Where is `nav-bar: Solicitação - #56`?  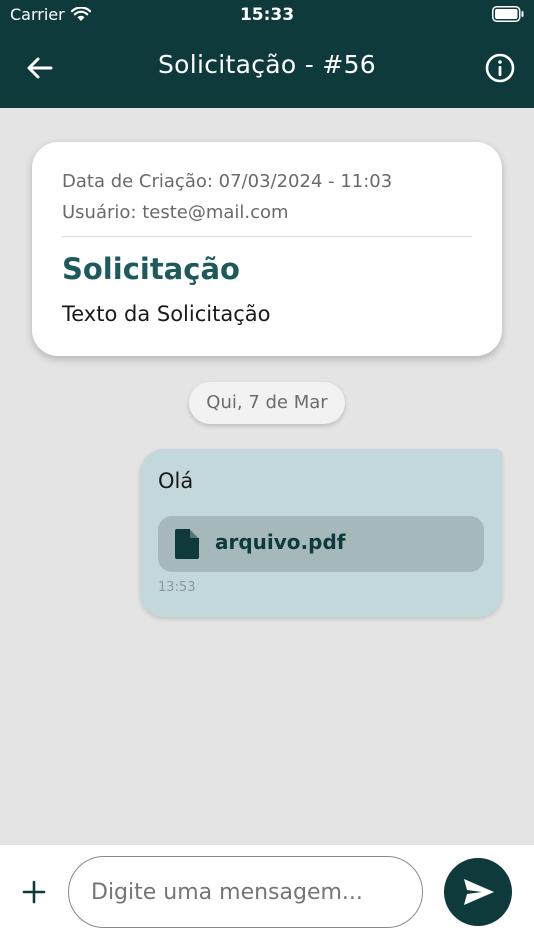 nav-bar: Solicitação - #56 is located at coordinates (267, 68).